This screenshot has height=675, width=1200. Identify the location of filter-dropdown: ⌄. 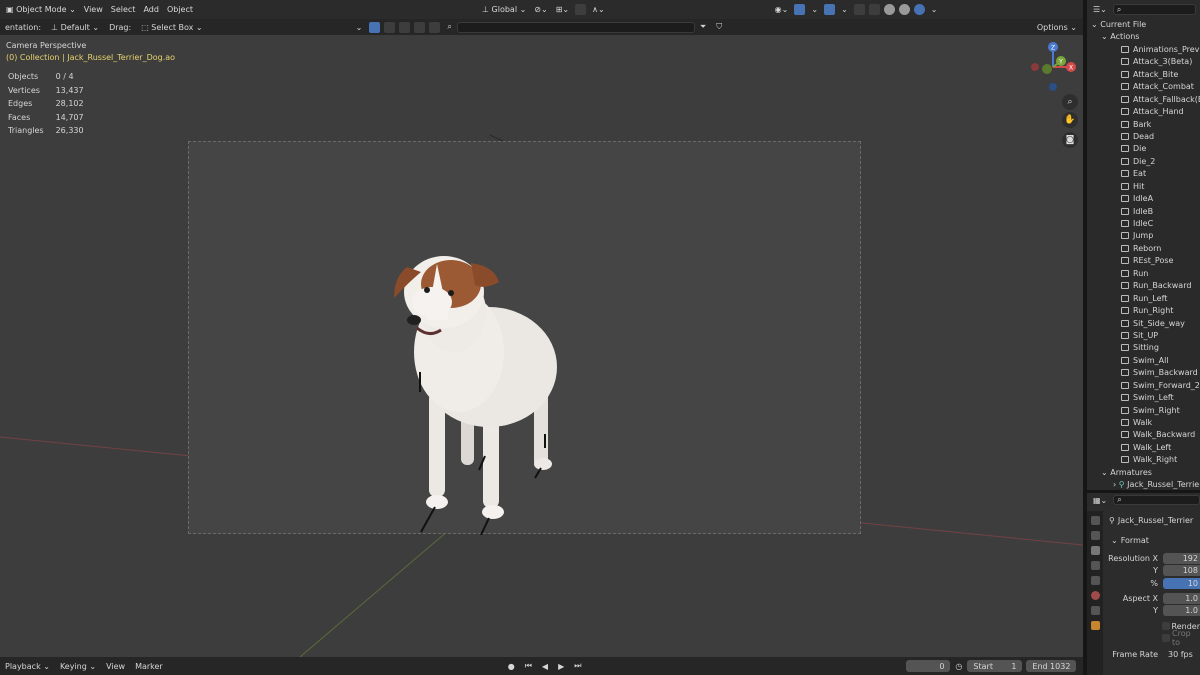
(359, 27).